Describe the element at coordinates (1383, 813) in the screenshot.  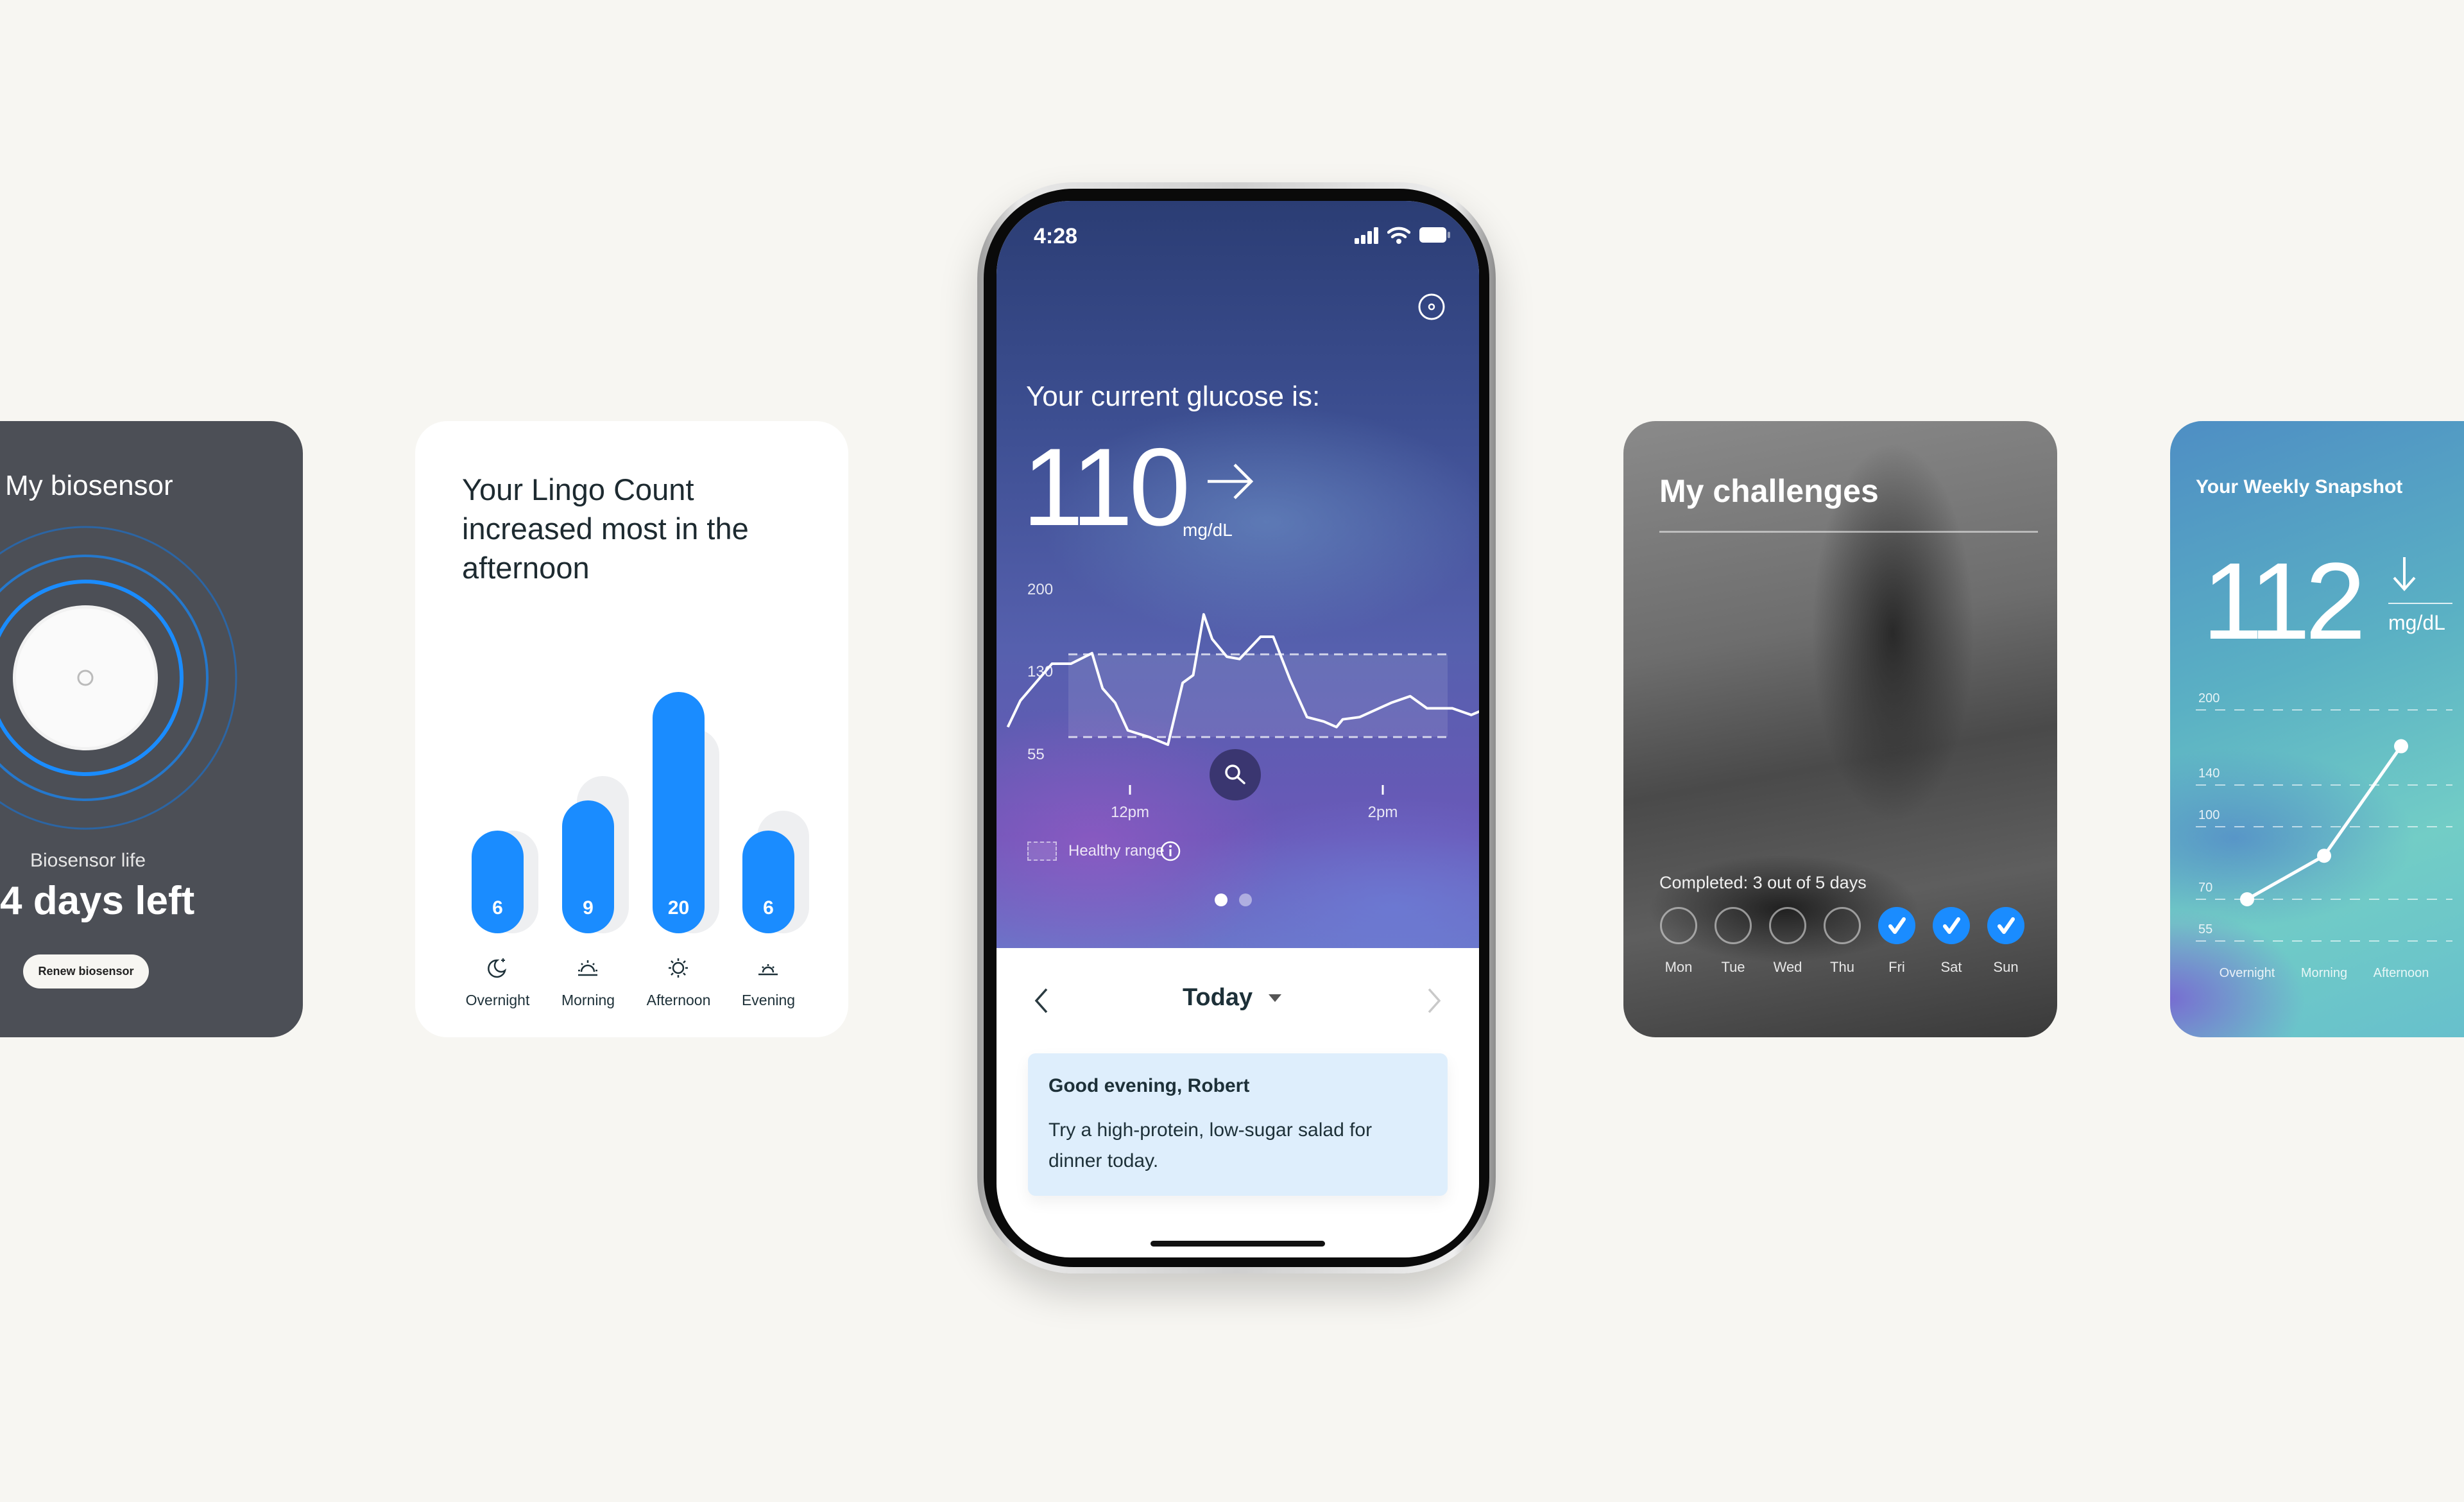
I see `x-tick-label: 2pm` at that location.